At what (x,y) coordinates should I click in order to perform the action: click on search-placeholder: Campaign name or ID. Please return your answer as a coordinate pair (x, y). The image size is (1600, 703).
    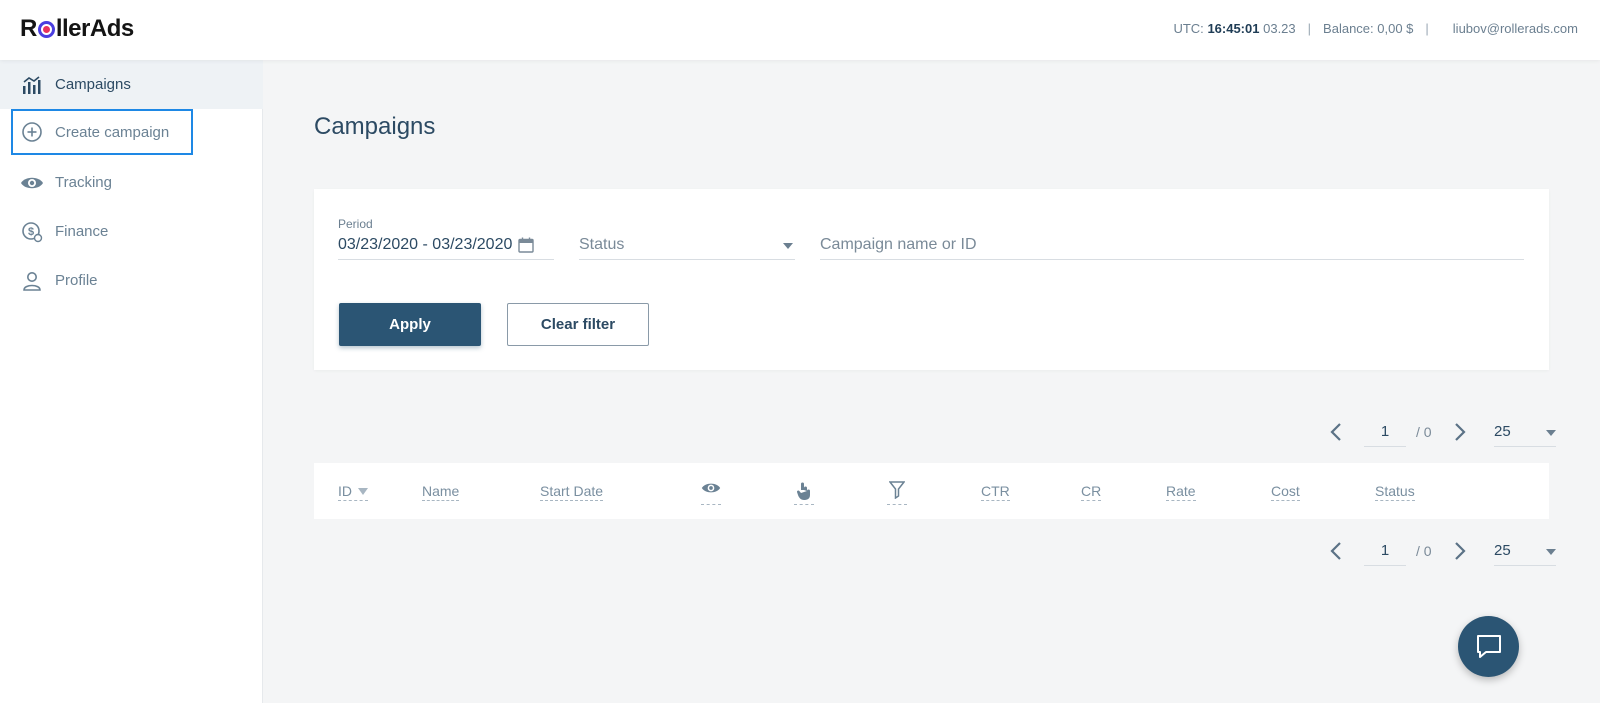
    Looking at the image, I should click on (898, 244).